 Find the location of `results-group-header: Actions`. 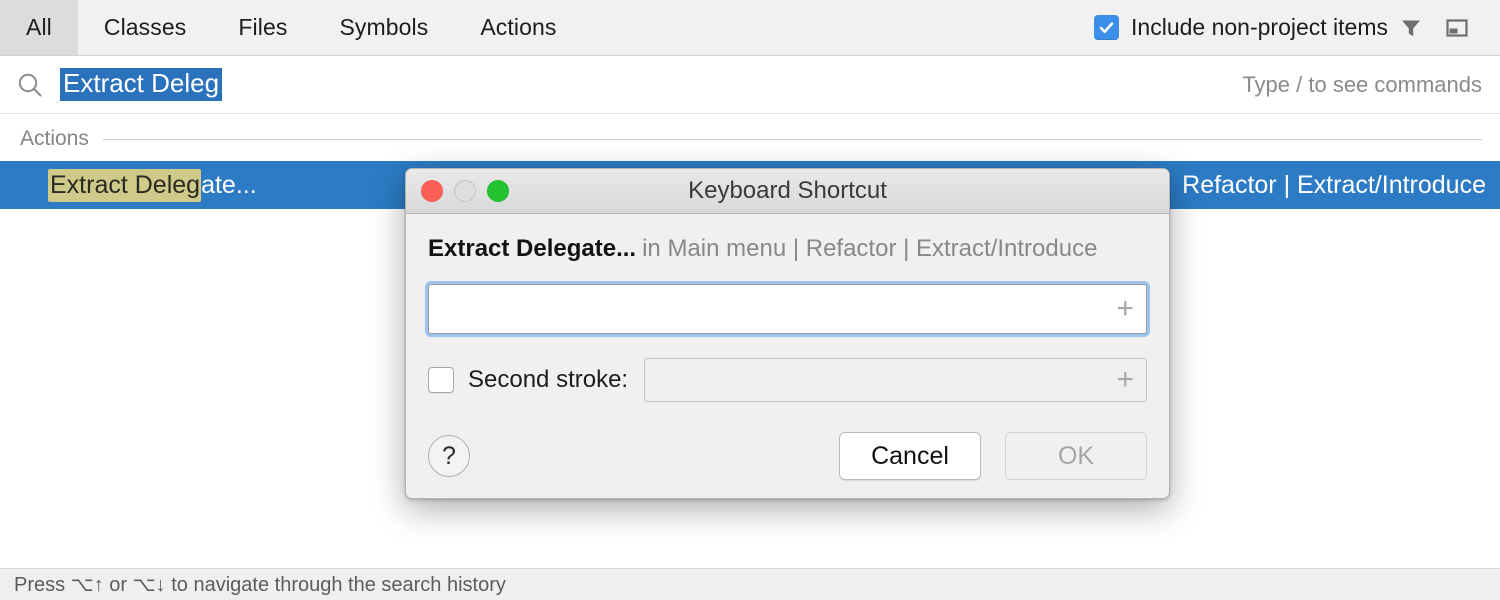

results-group-header: Actions is located at coordinates (750, 139).